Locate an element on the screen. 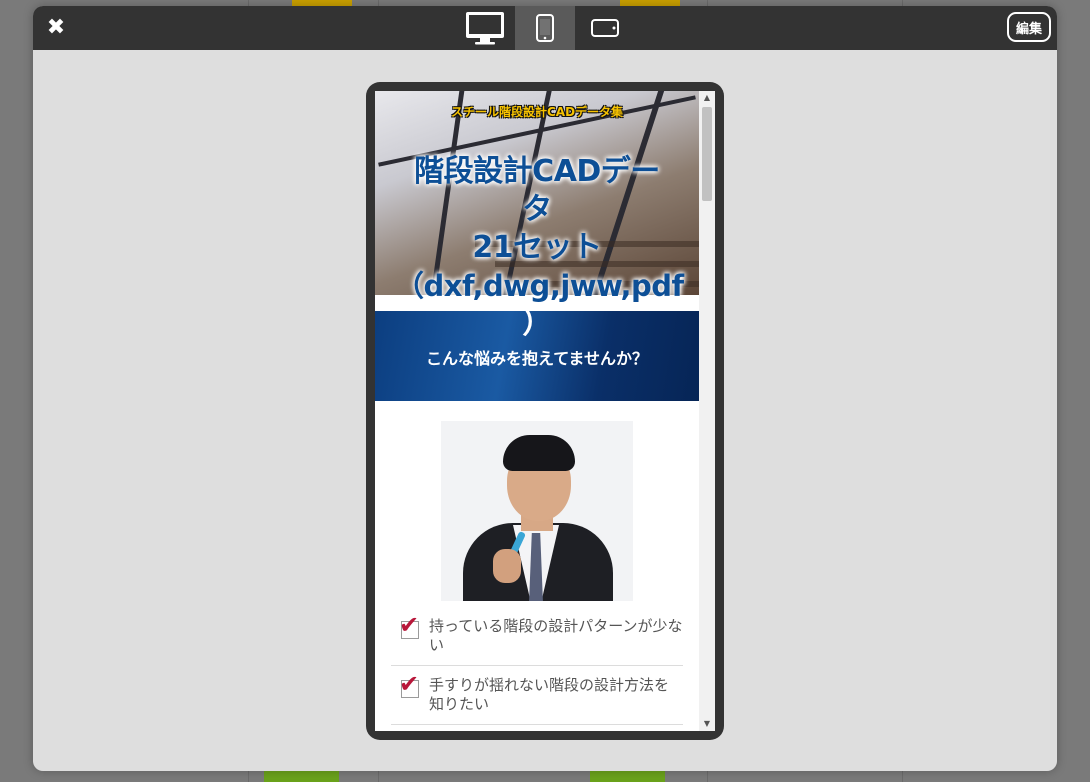 The height and width of the screenshot is (782, 1090). hero-title: 階段設計CADデー タ 21セット （dxf,dwg,jww,pdf ） is located at coordinates (539, 248).